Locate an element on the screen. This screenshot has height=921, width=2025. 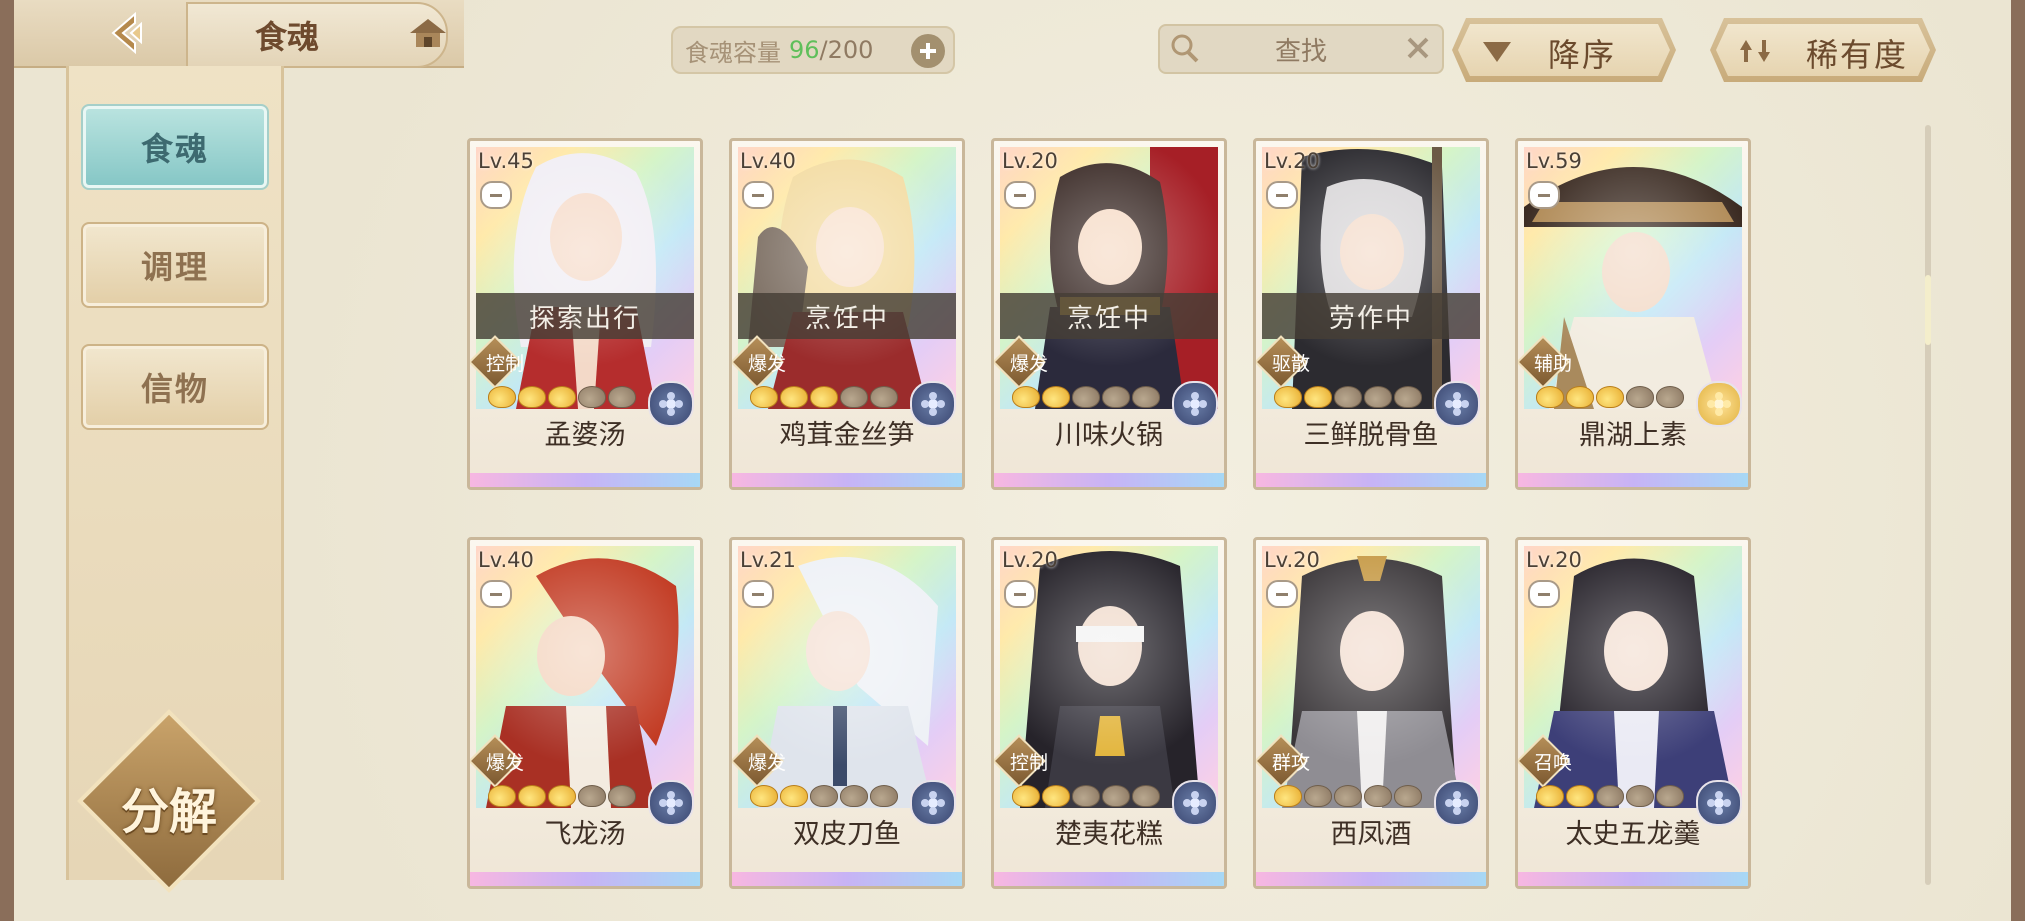
tab-conditioning: 调理 is located at coordinates (175, 265).